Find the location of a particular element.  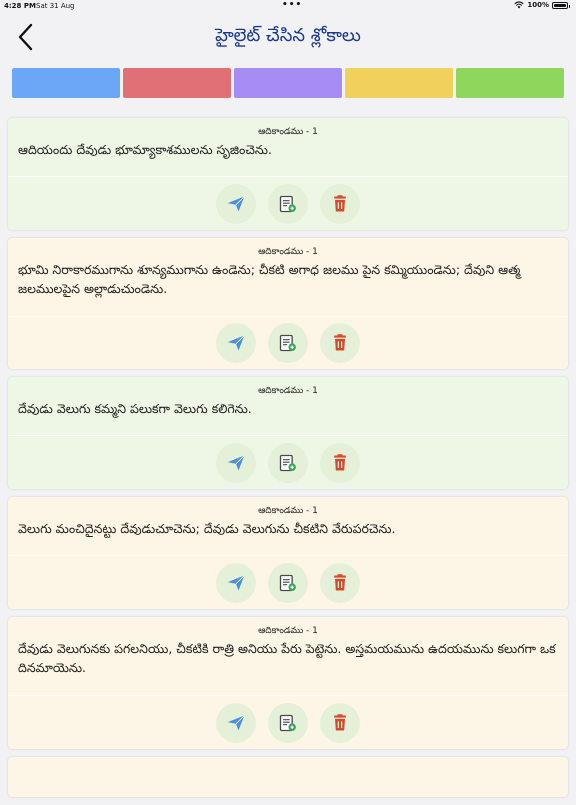

swatch-red is located at coordinates (177, 83).